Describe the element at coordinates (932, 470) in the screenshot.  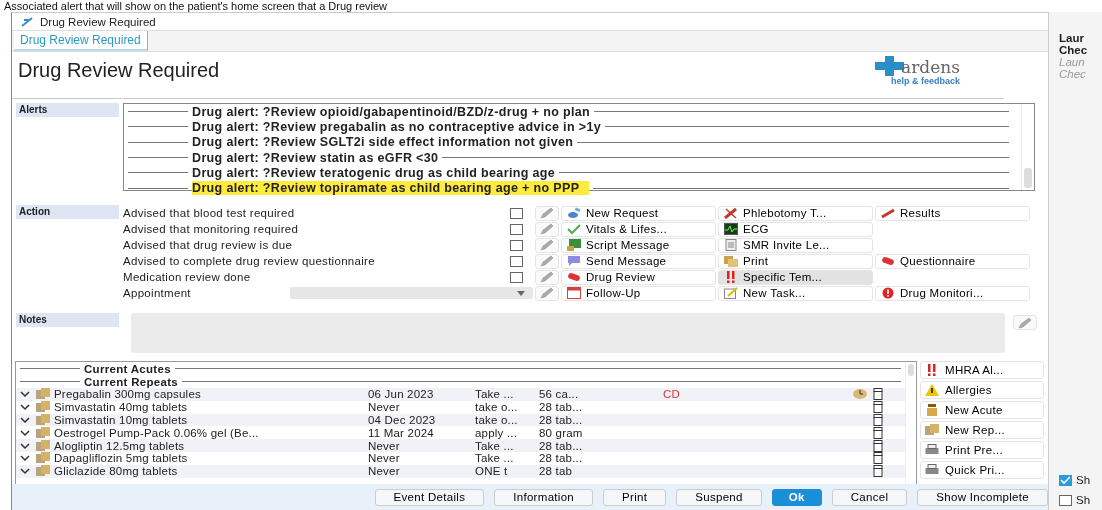
I see `printer-icon` at that location.